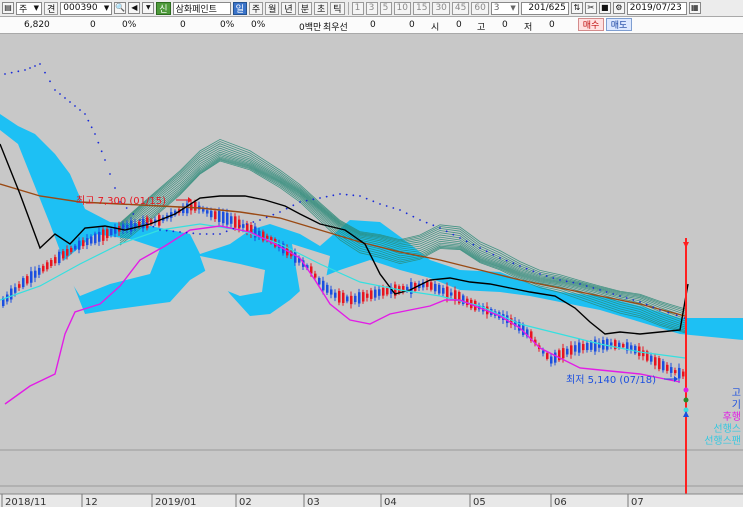  I want to click on conversion-marker, so click(686, 400).